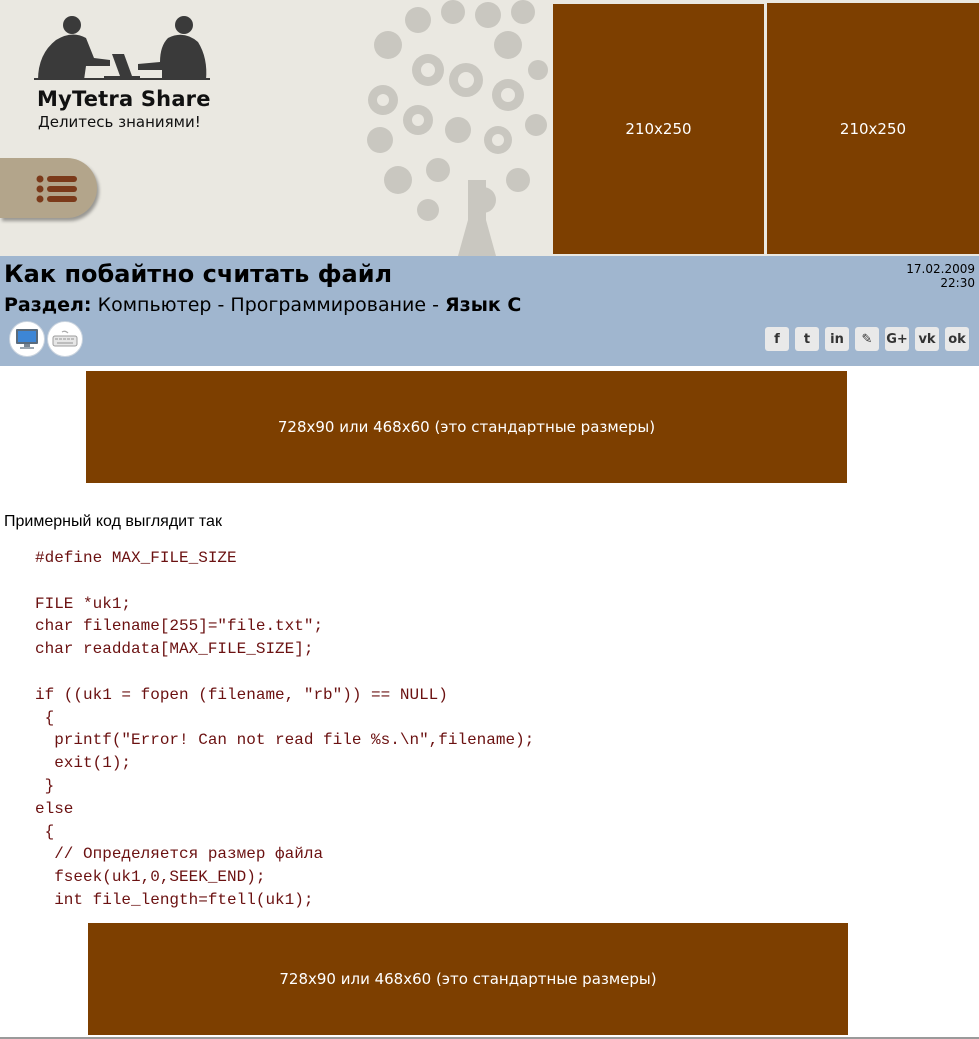  I want to click on post-time: 22:30, so click(957, 283).